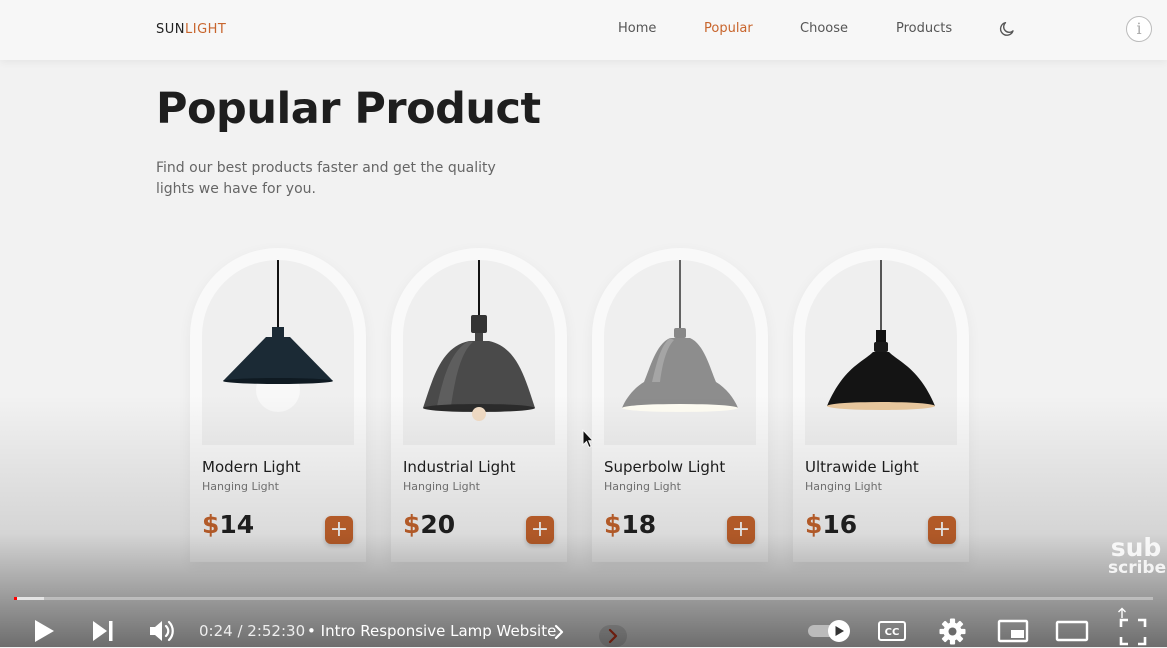  I want to click on brand-logo: SUNLIGHT, so click(191, 29).